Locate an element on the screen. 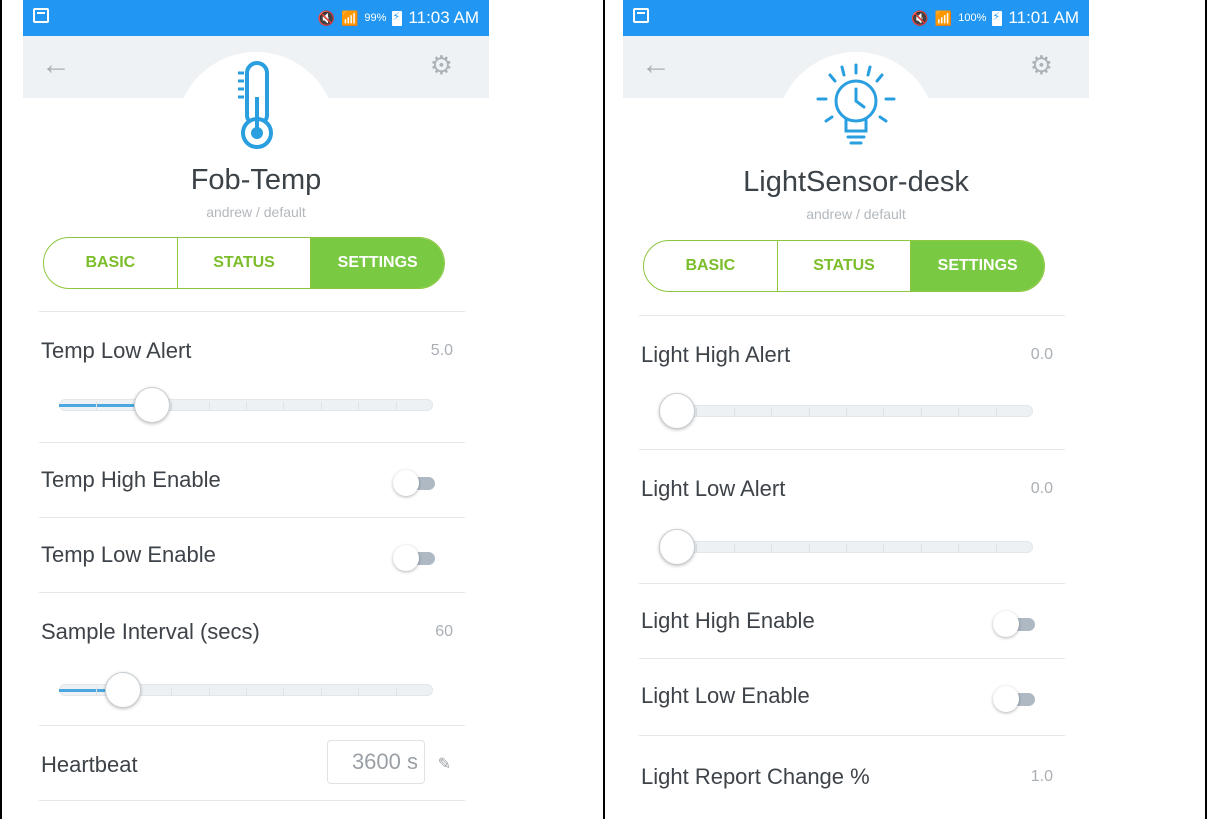 Image resolution: width=1208 pixels, height=819 pixels. light-high-enable-toggle is located at coordinates (1015, 624).